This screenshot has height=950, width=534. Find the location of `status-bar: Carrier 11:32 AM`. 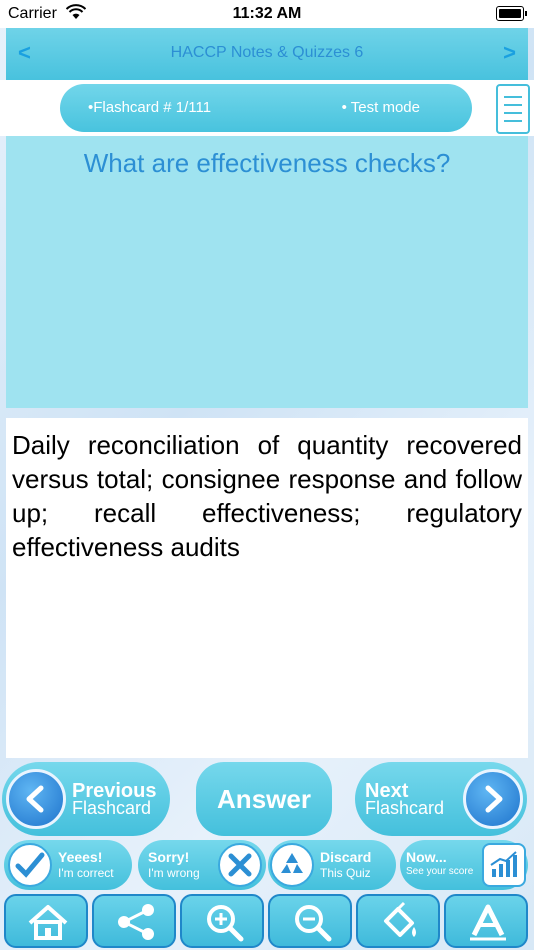

status-bar: Carrier 11:32 AM is located at coordinates (267, 14).